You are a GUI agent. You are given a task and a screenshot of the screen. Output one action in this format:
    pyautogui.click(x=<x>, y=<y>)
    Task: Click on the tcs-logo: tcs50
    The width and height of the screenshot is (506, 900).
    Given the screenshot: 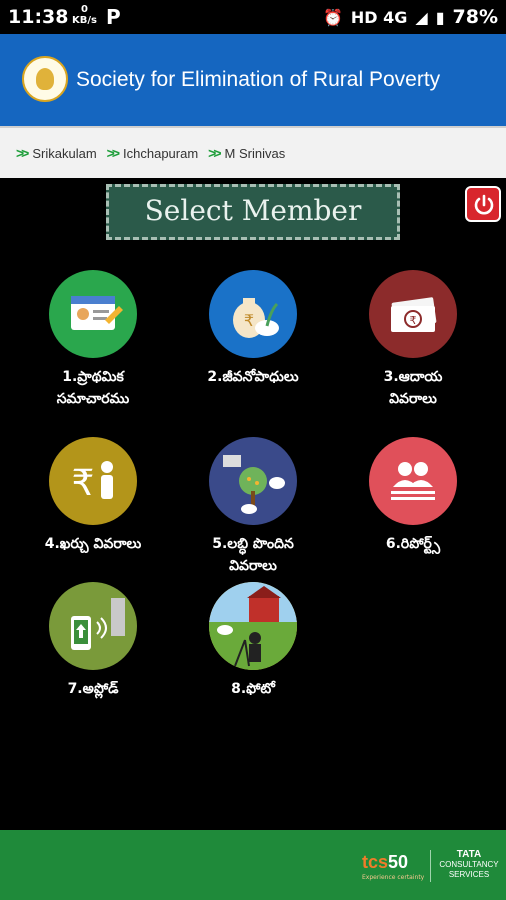 What is the action you would take?
    pyautogui.click(x=385, y=862)
    